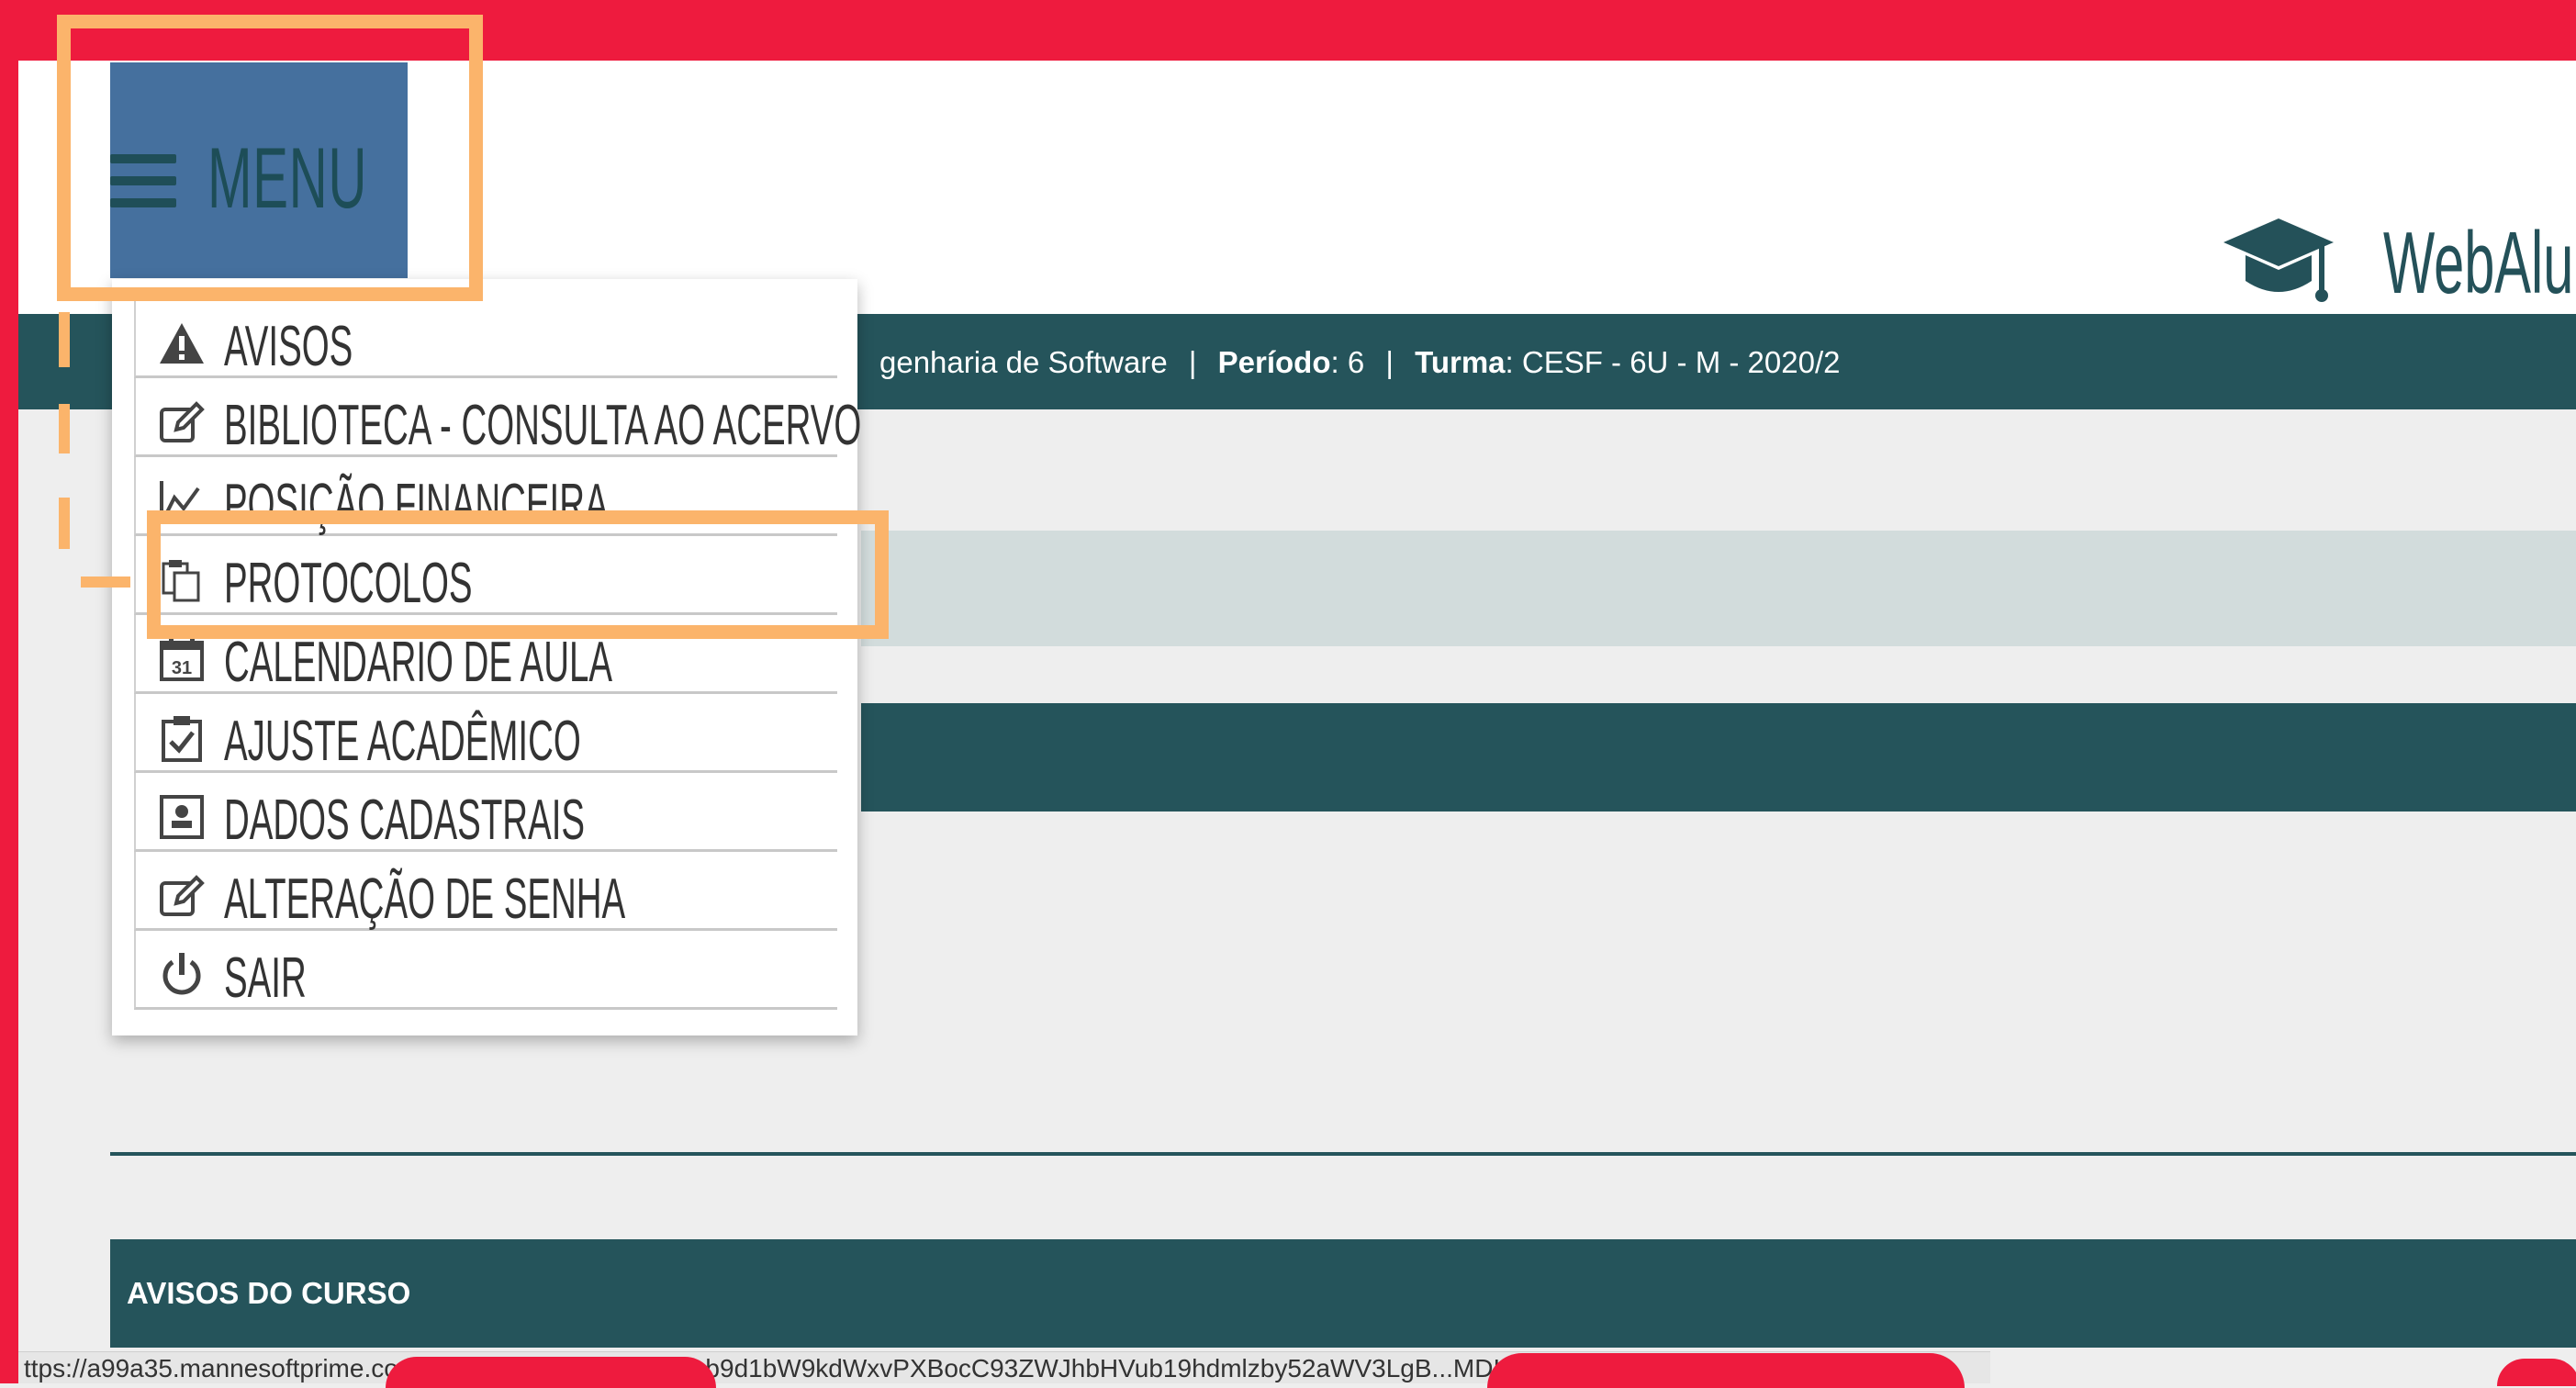 This screenshot has height=1388, width=2576. Describe the element at coordinates (518, 574) in the screenshot. I see `annotation-highlight-protocolos` at that location.